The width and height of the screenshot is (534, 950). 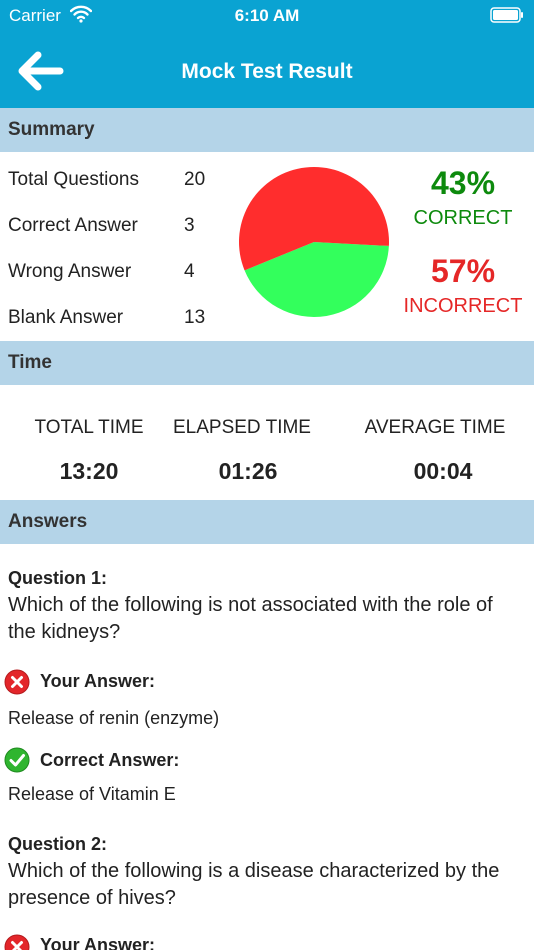 What do you see at coordinates (463, 271) in the screenshot?
I see `incorrect-percentage: 57%` at bounding box center [463, 271].